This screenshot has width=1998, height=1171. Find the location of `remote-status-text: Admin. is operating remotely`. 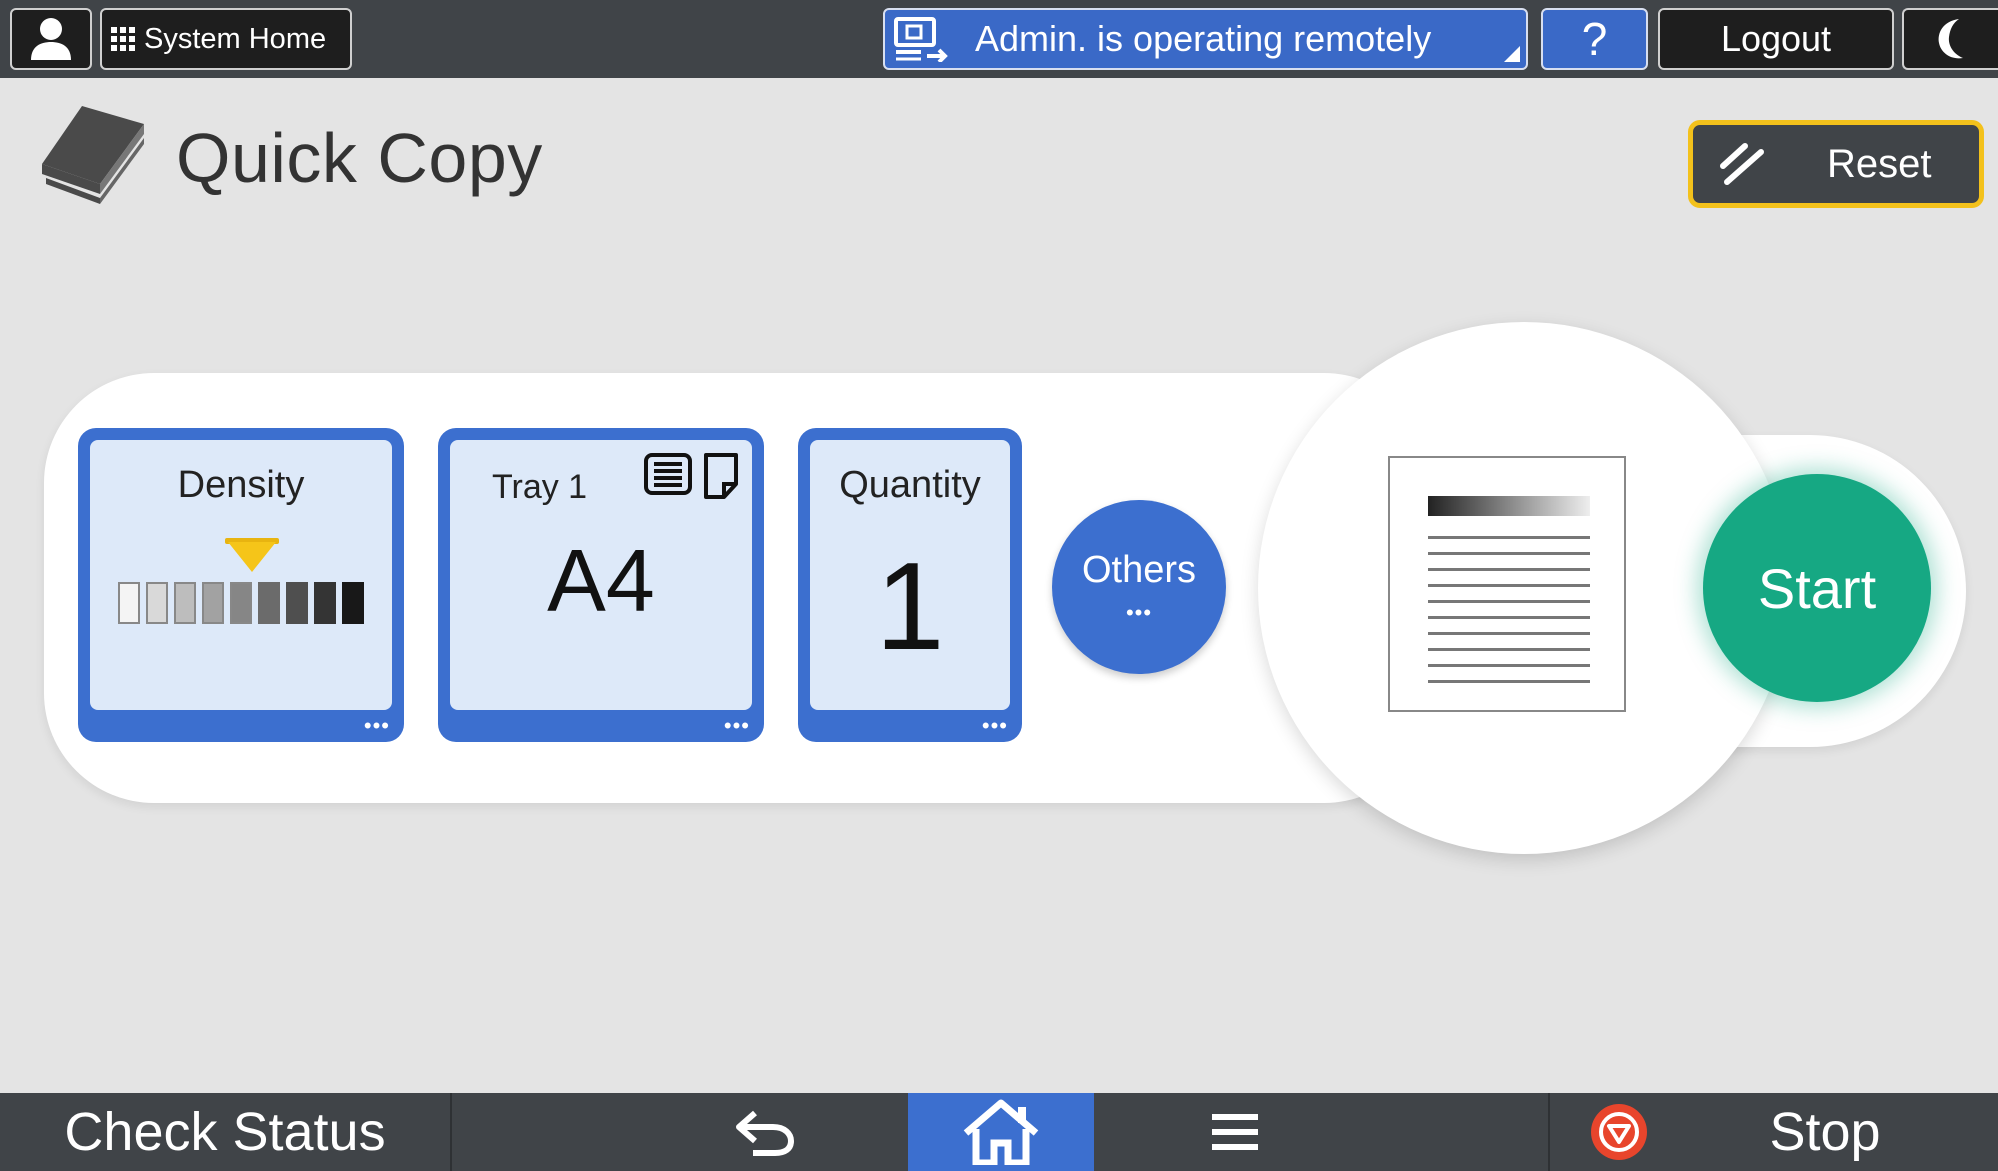

remote-status-text: Admin. is operating remotely is located at coordinates (1203, 38).